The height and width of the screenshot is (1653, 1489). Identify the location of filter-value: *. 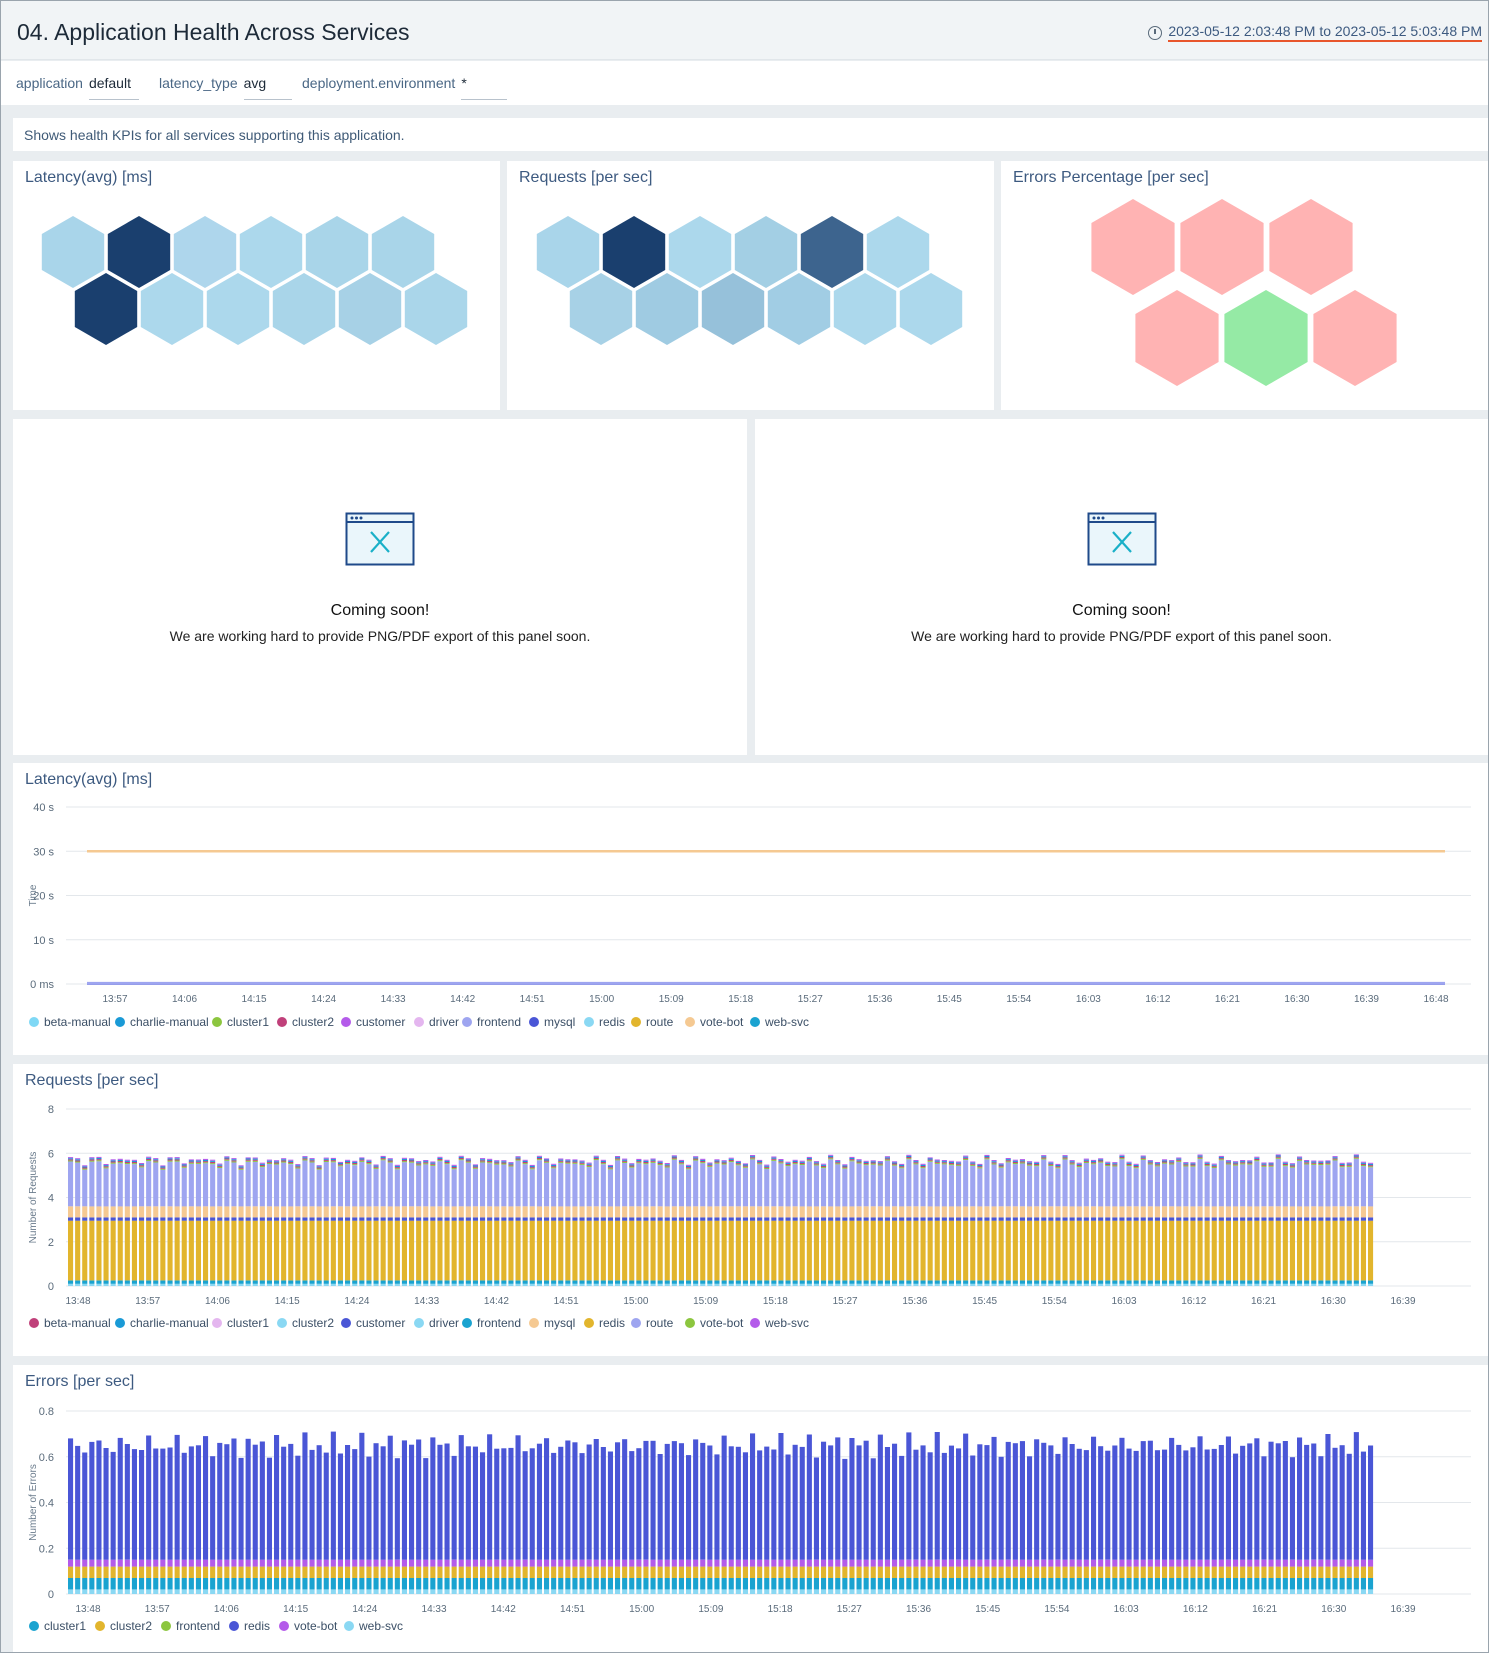
(484, 87).